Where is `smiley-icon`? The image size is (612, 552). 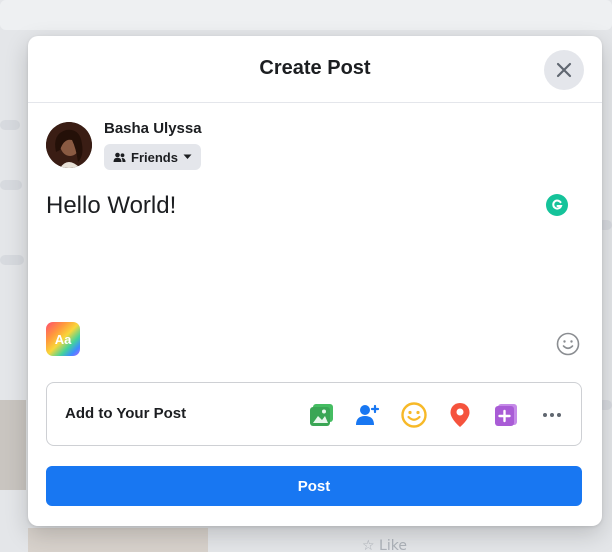
smiley-icon is located at coordinates (568, 344).